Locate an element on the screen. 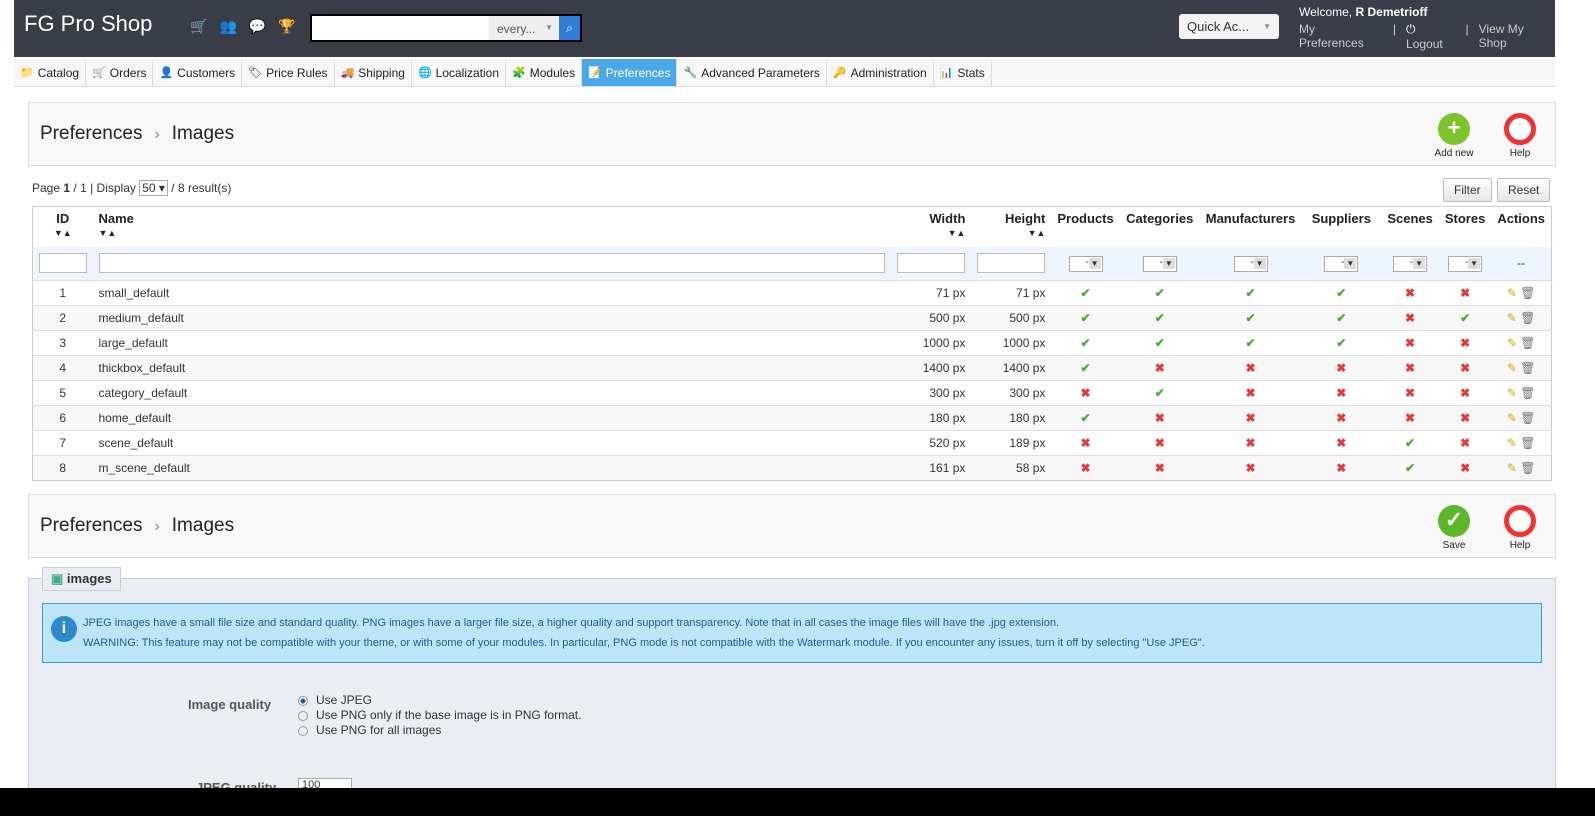 This screenshot has width=1595, height=816. filter-width-input is located at coordinates (931, 263).